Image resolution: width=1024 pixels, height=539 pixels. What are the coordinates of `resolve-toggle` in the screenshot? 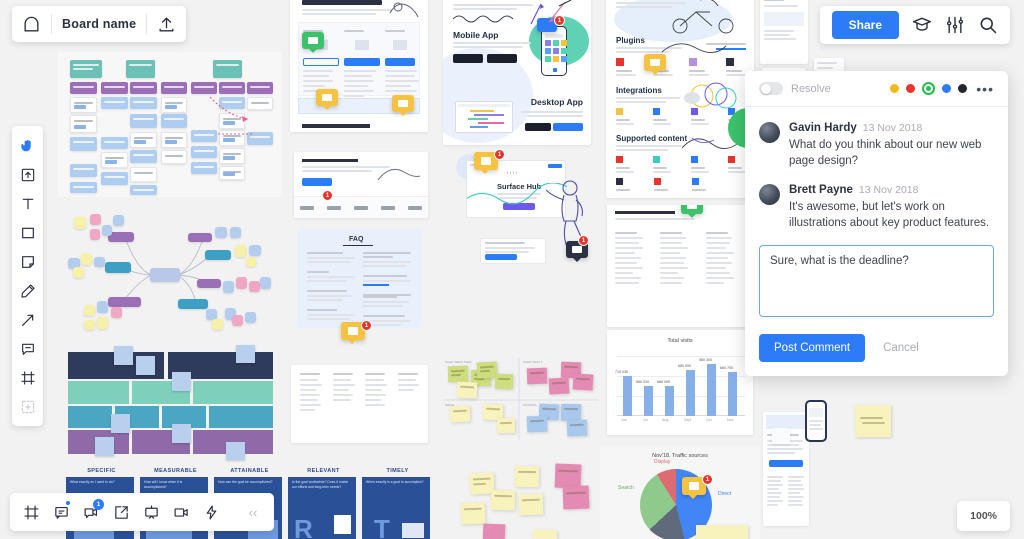 It's located at (771, 88).